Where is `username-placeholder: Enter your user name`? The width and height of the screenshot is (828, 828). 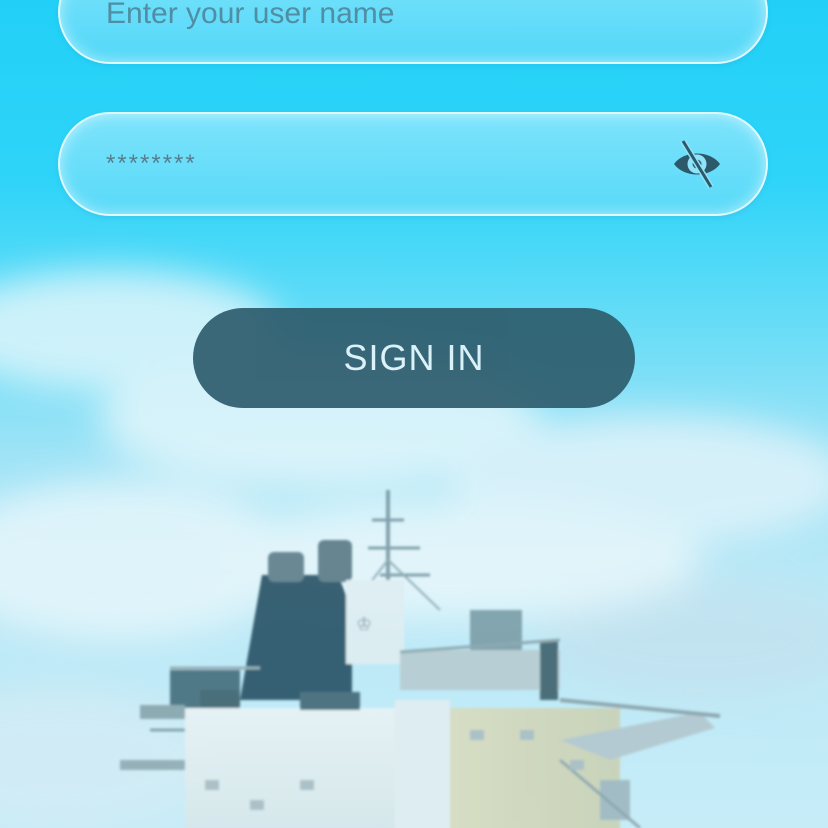 username-placeholder: Enter your user name is located at coordinates (250, 15).